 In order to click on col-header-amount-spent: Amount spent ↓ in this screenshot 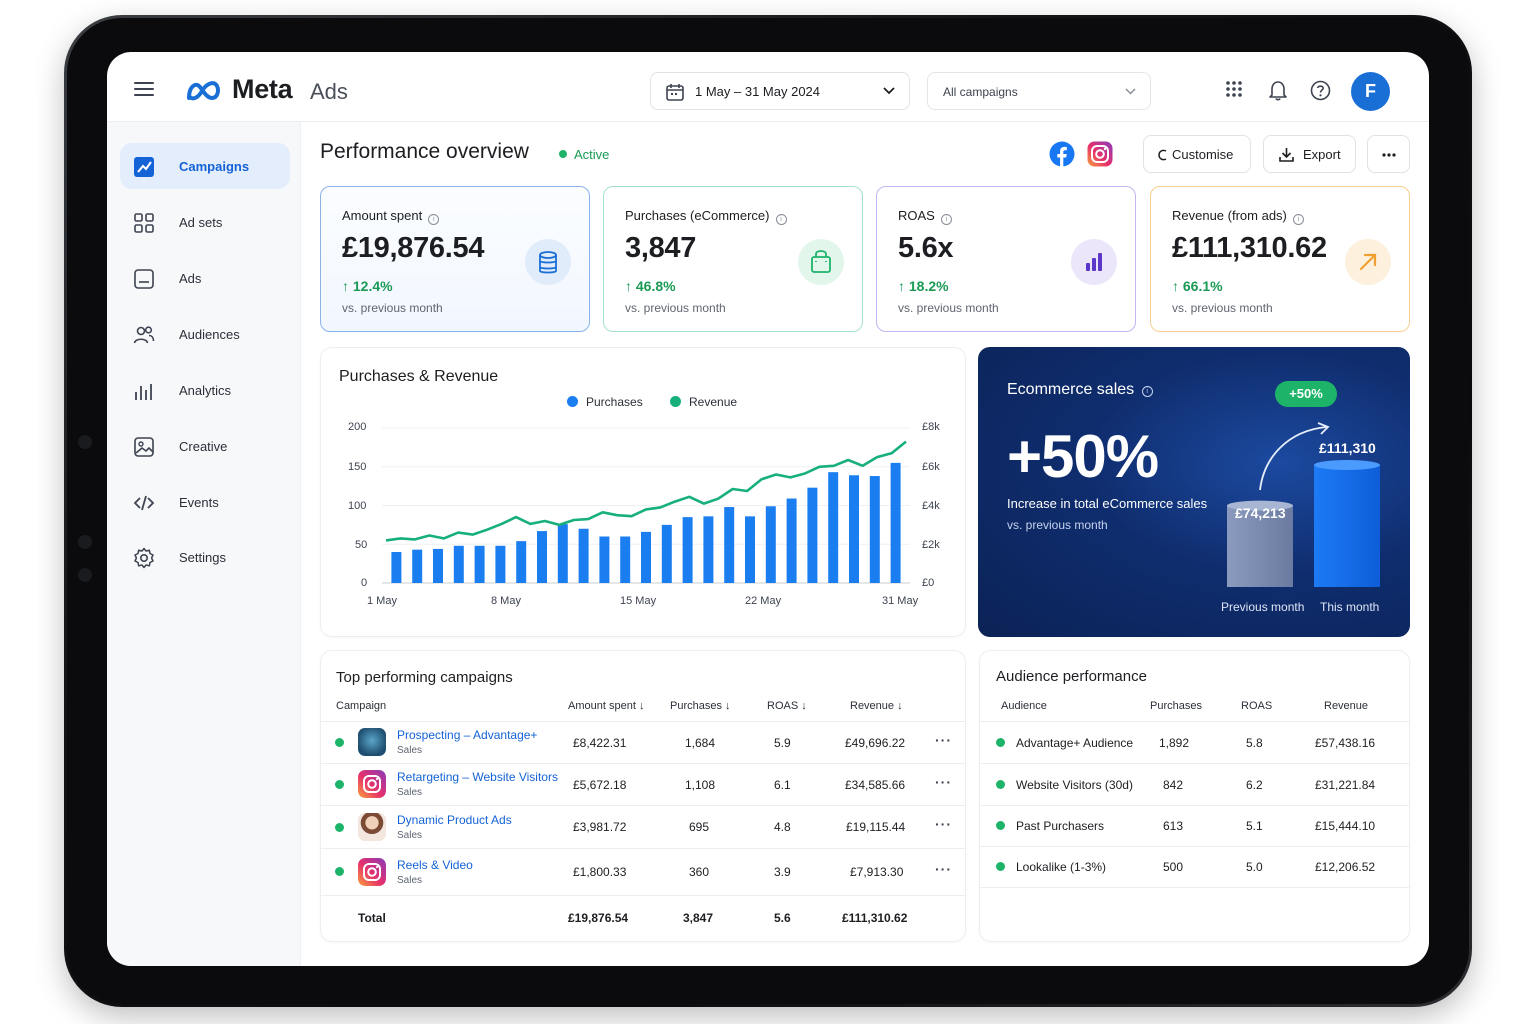, I will do `click(606, 706)`.